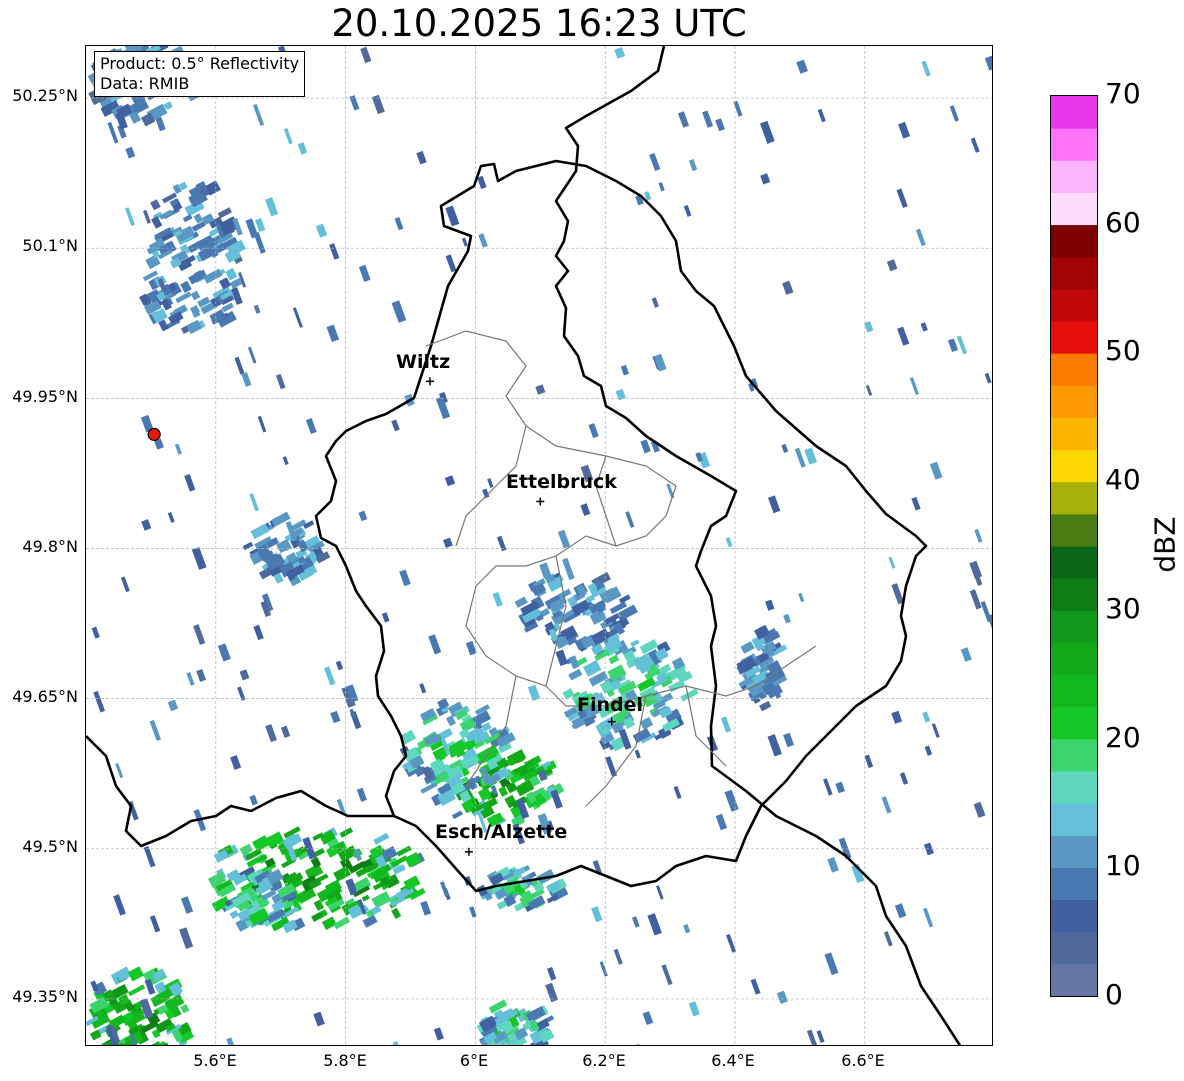 This screenshot has height=1081, width=1184. I want to click on lat-tick-label: 49.35°N, so click(45, 996).